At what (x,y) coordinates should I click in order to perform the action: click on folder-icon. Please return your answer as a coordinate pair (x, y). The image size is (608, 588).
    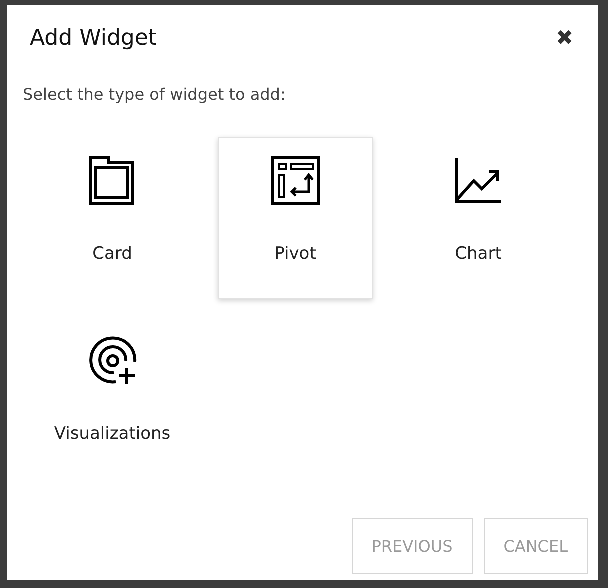
    Looking at the image, I should click on (113, 181).